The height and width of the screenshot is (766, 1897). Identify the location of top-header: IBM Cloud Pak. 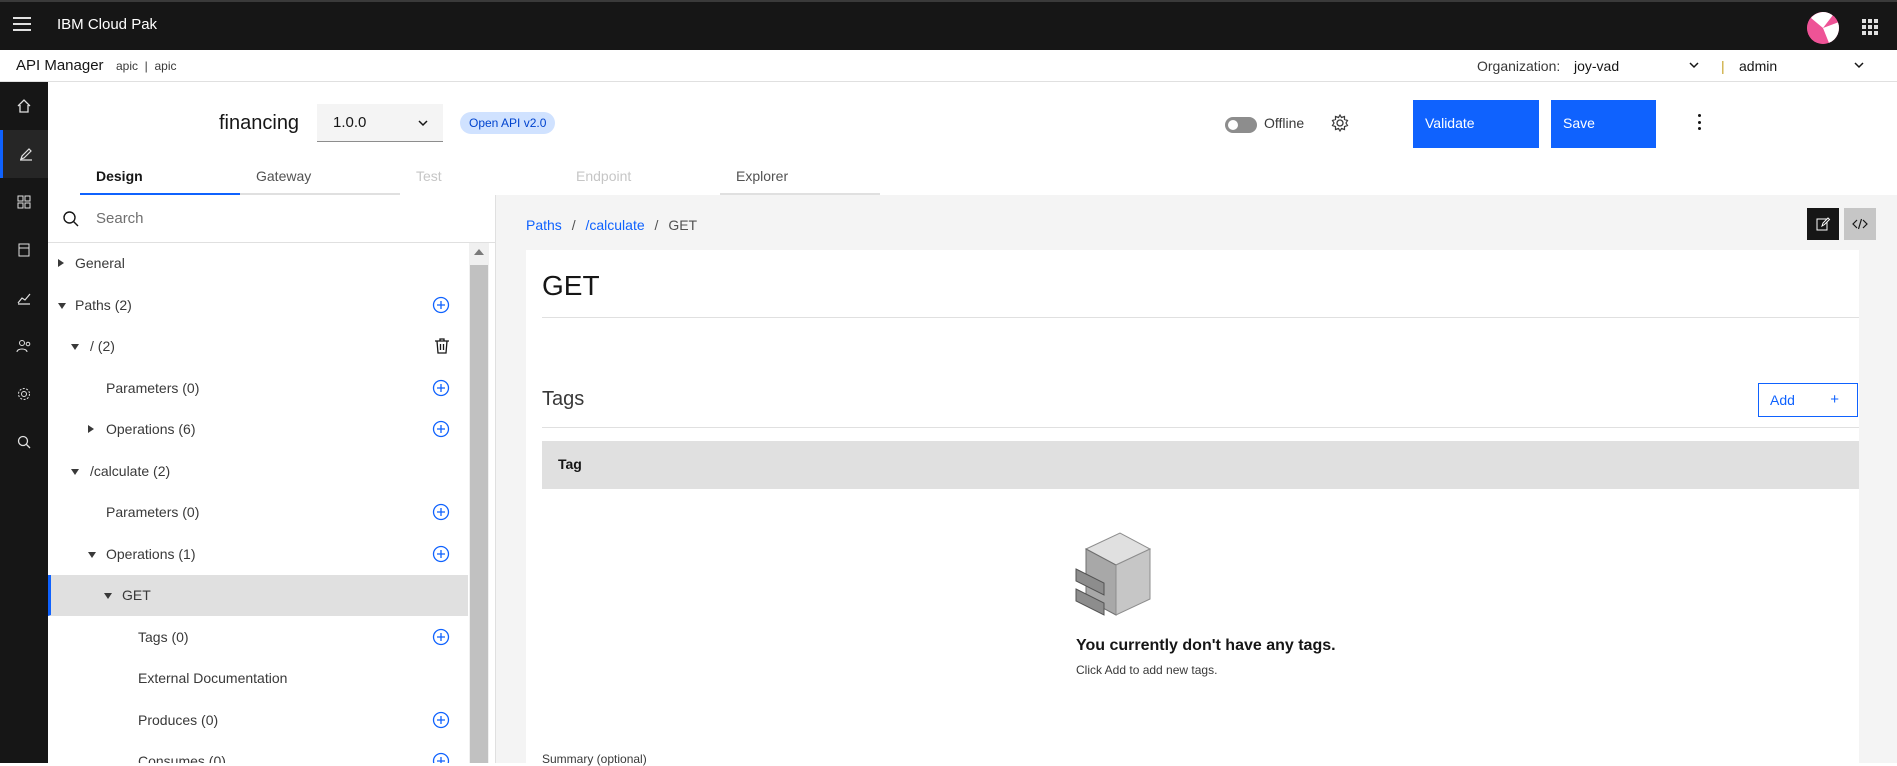
(948, 25).